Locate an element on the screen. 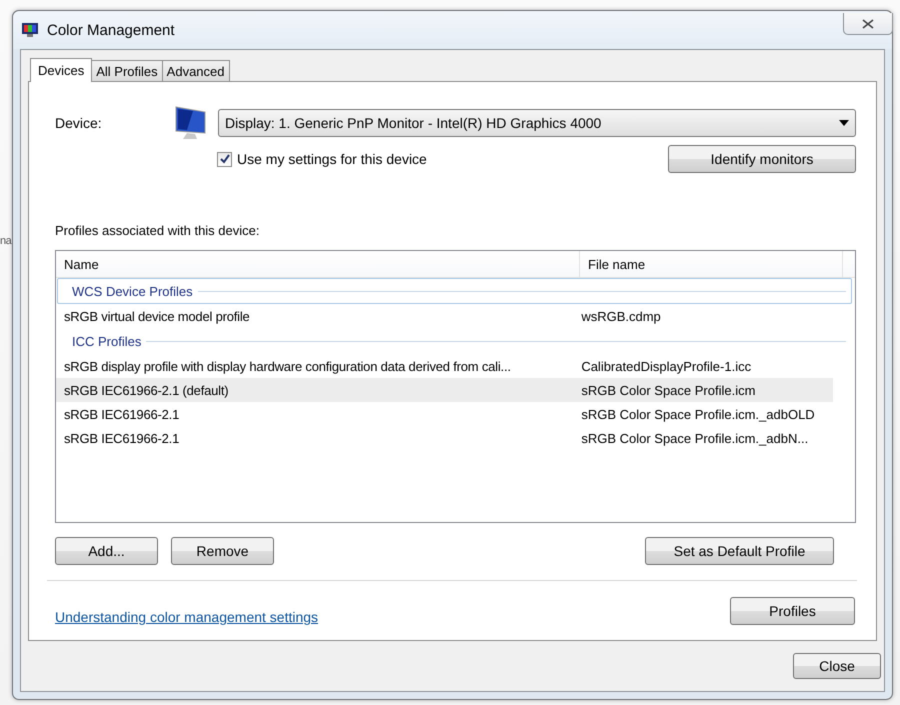 This screenshot has height=705, width=900. list-row: sRGB IEC61966-2.1 sRGB Color Space Profile.icm._adbOLD is located at coordinates (444, 414).